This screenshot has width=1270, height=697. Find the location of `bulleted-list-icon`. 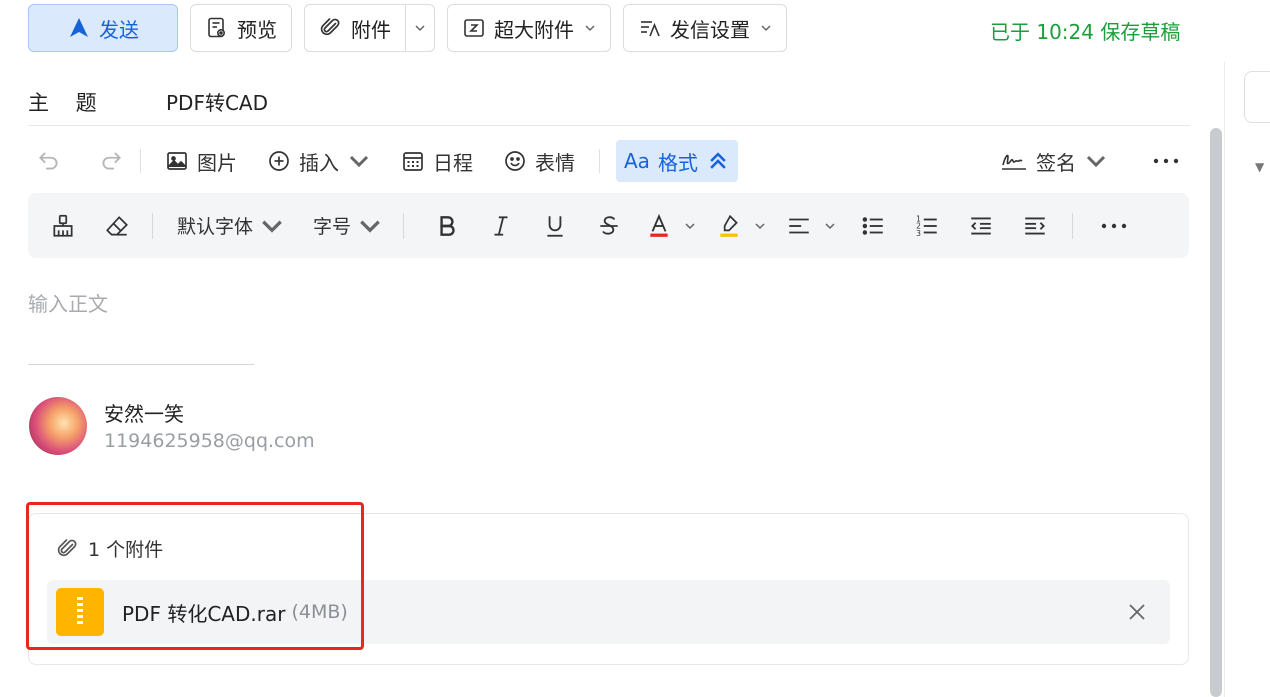

bulleted-list-icon is located at coordinates (872, 225).